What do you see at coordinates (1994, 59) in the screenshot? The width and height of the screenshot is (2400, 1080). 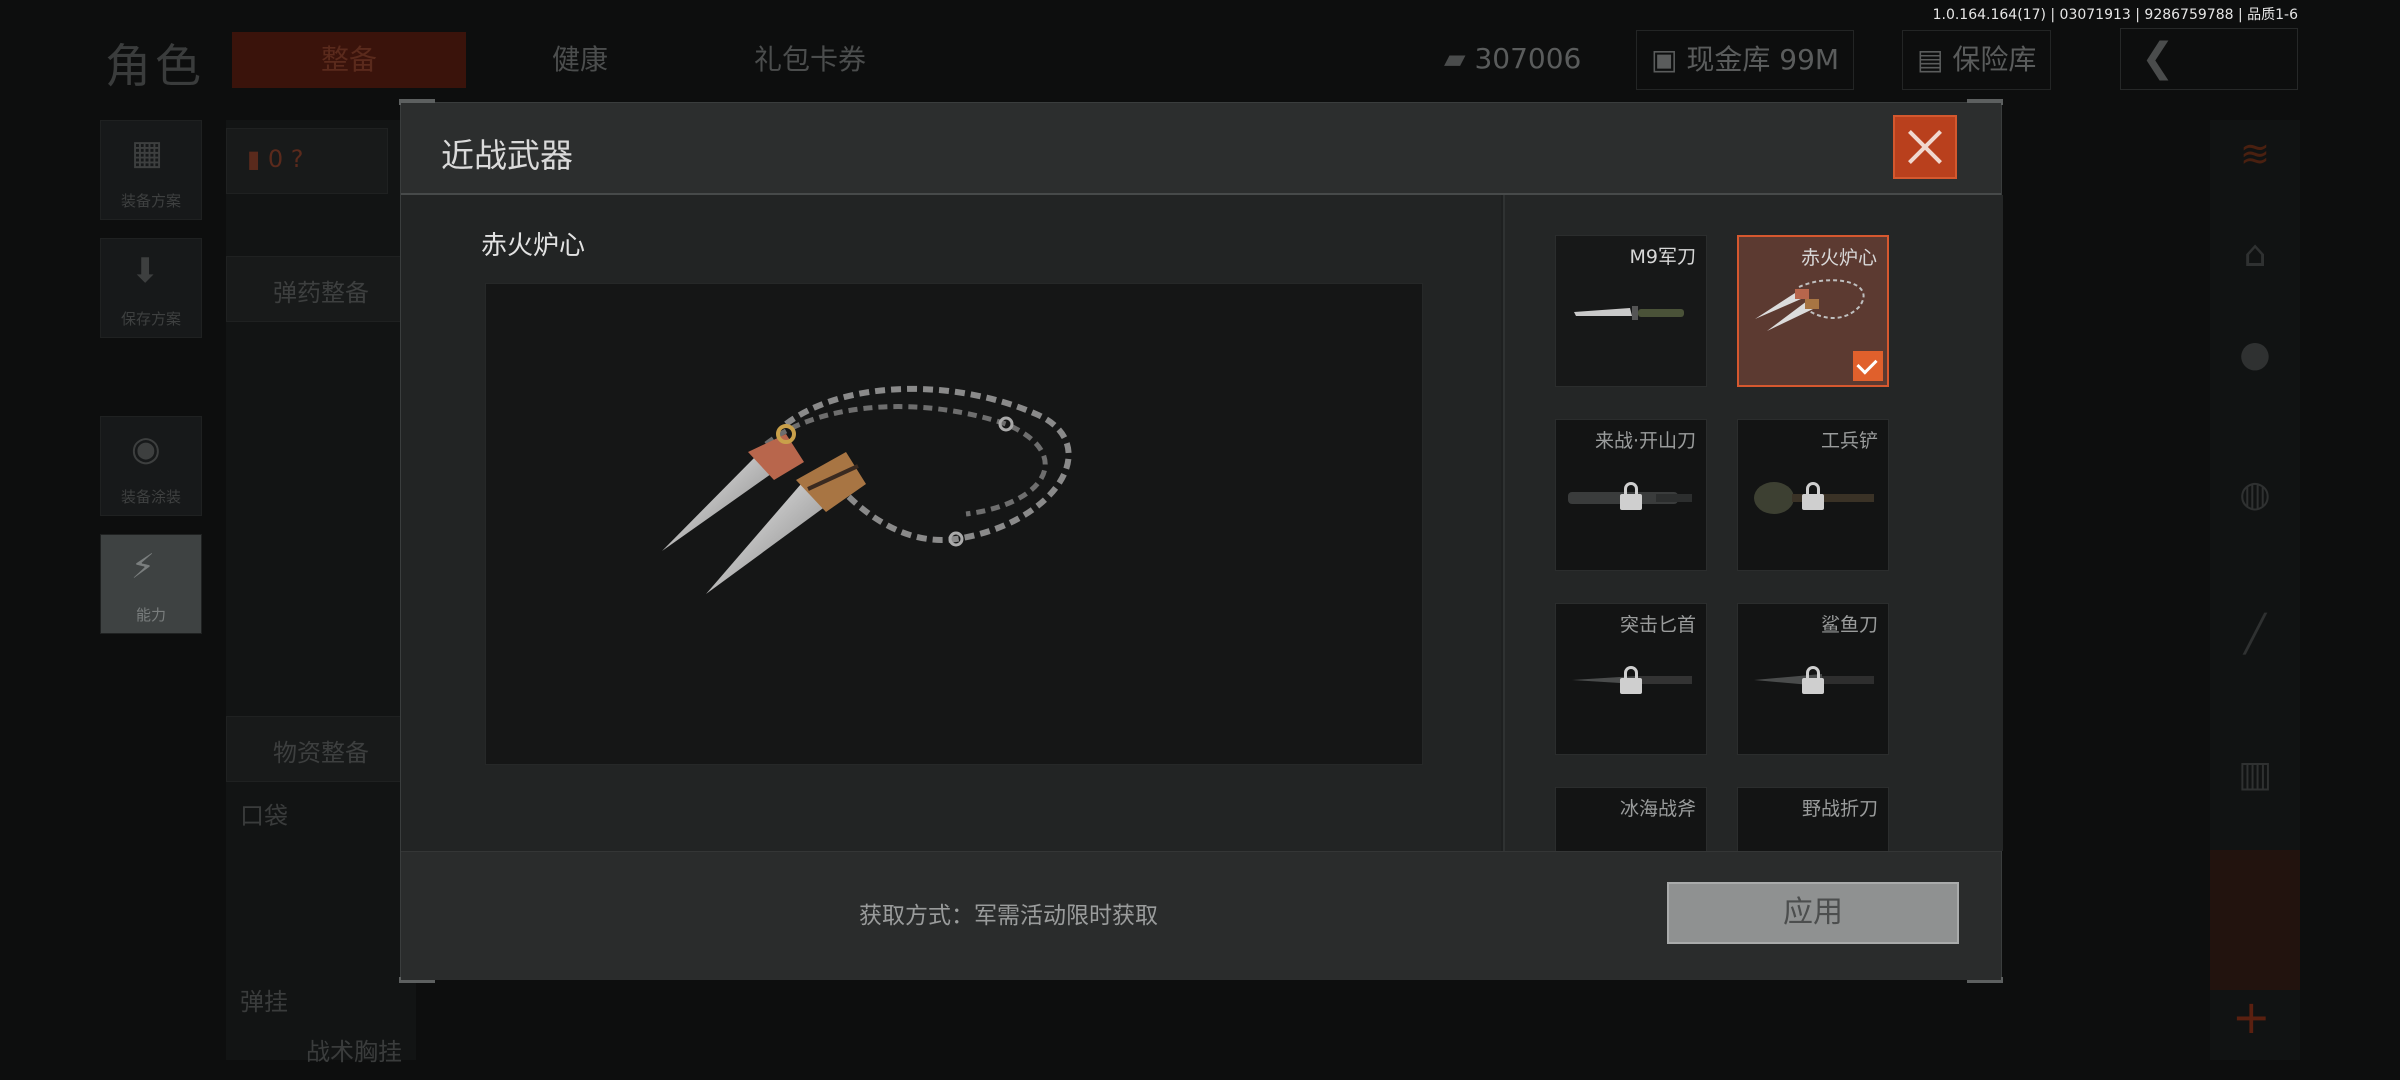 I see `safe-label: 保险库` at bounding box center [1994, 59].